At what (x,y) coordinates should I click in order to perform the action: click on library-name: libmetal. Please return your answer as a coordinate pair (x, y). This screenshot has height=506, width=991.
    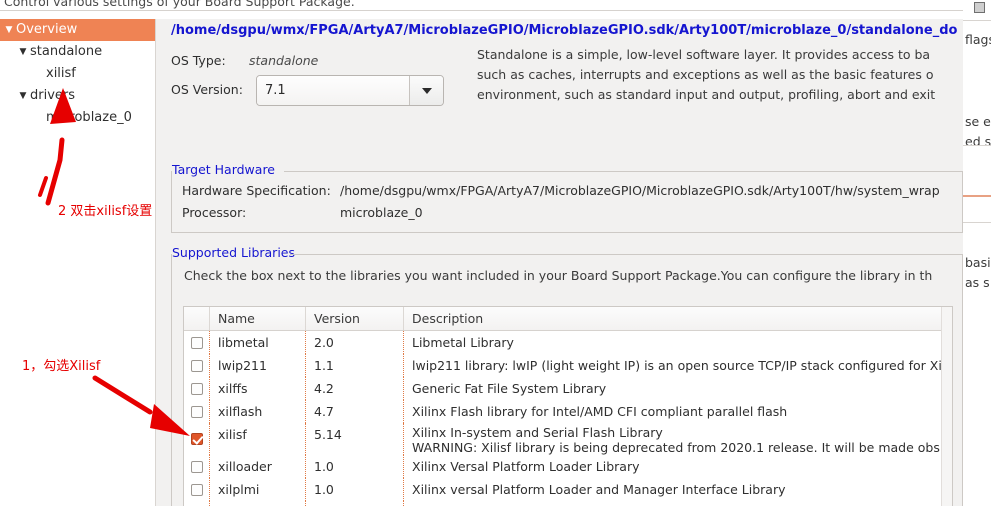
    Looking at the image, I should click on (258, 342).